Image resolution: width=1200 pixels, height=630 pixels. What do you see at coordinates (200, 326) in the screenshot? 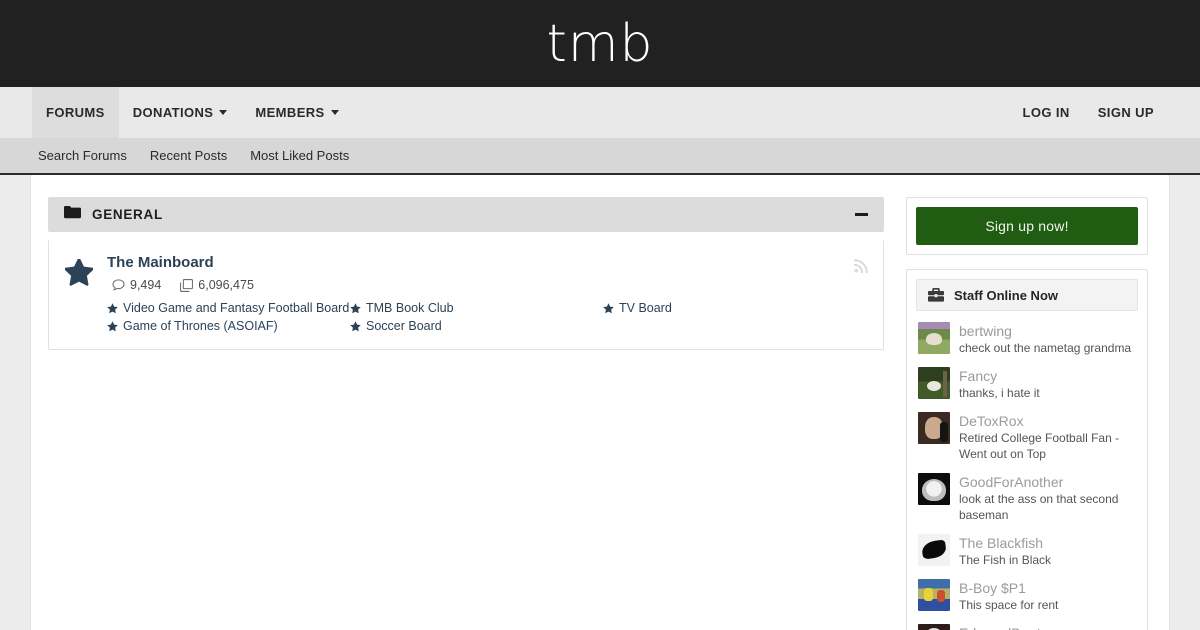
I see `subnode-label: Game of Thrones (ASOIAF)` at bounding box center [200, 326].